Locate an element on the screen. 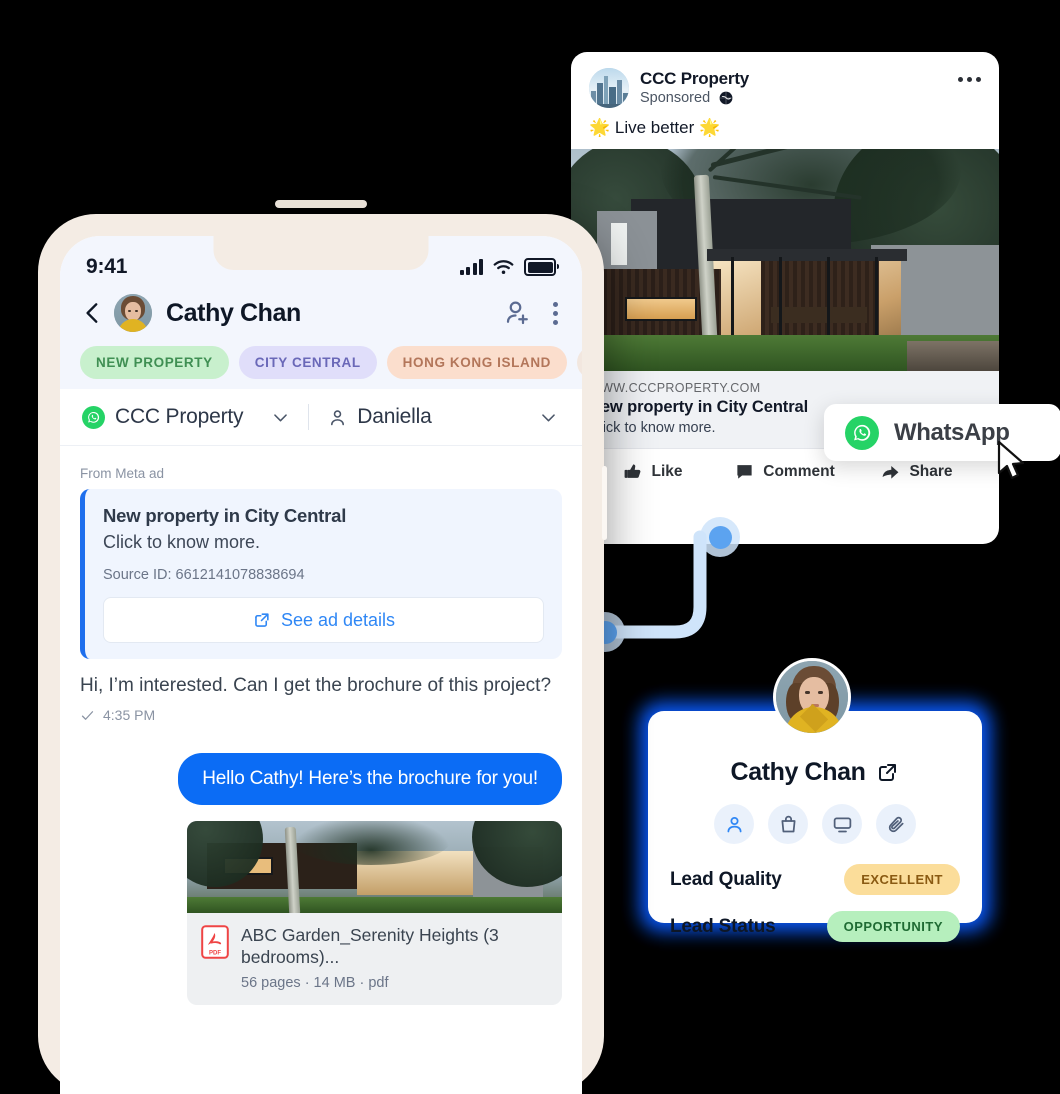  connector-dot-top is located at coordinates (720, 537).